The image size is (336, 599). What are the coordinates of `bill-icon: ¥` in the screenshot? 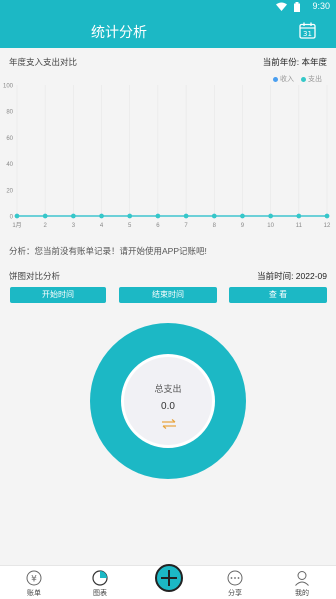 It's located at (34, 578).